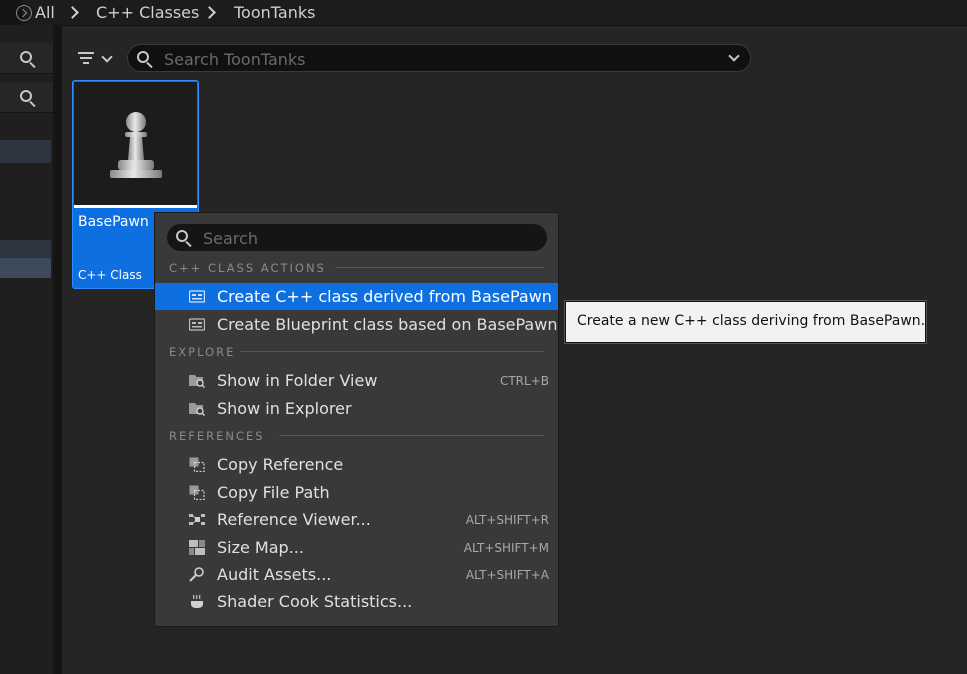 The height and width of the screenshot is (674, 967). I want to click on asset-search-input, so click(434, 59).